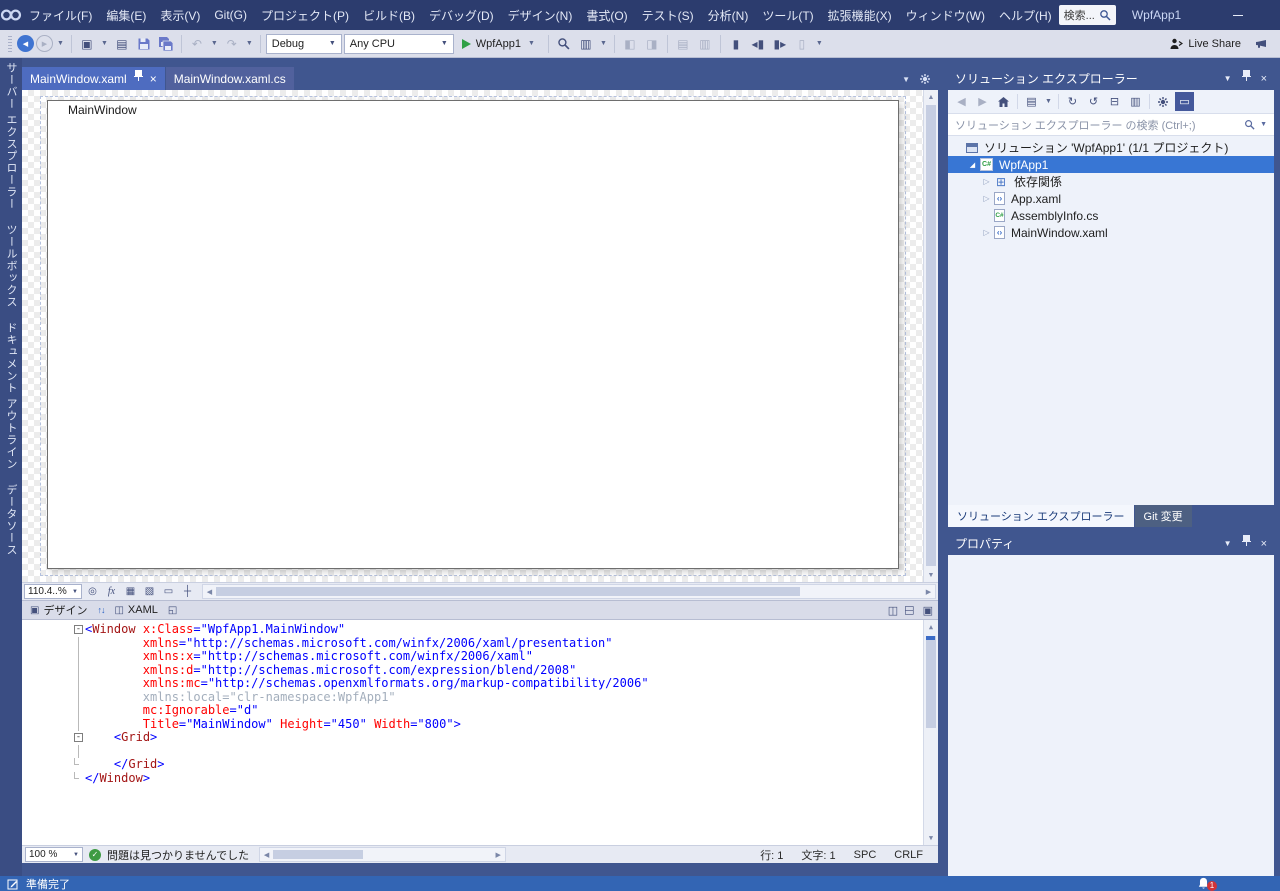 This screenshot has width=1280, height=891. I want to click on switch-views-icon: ▤, so click(1031, 101).